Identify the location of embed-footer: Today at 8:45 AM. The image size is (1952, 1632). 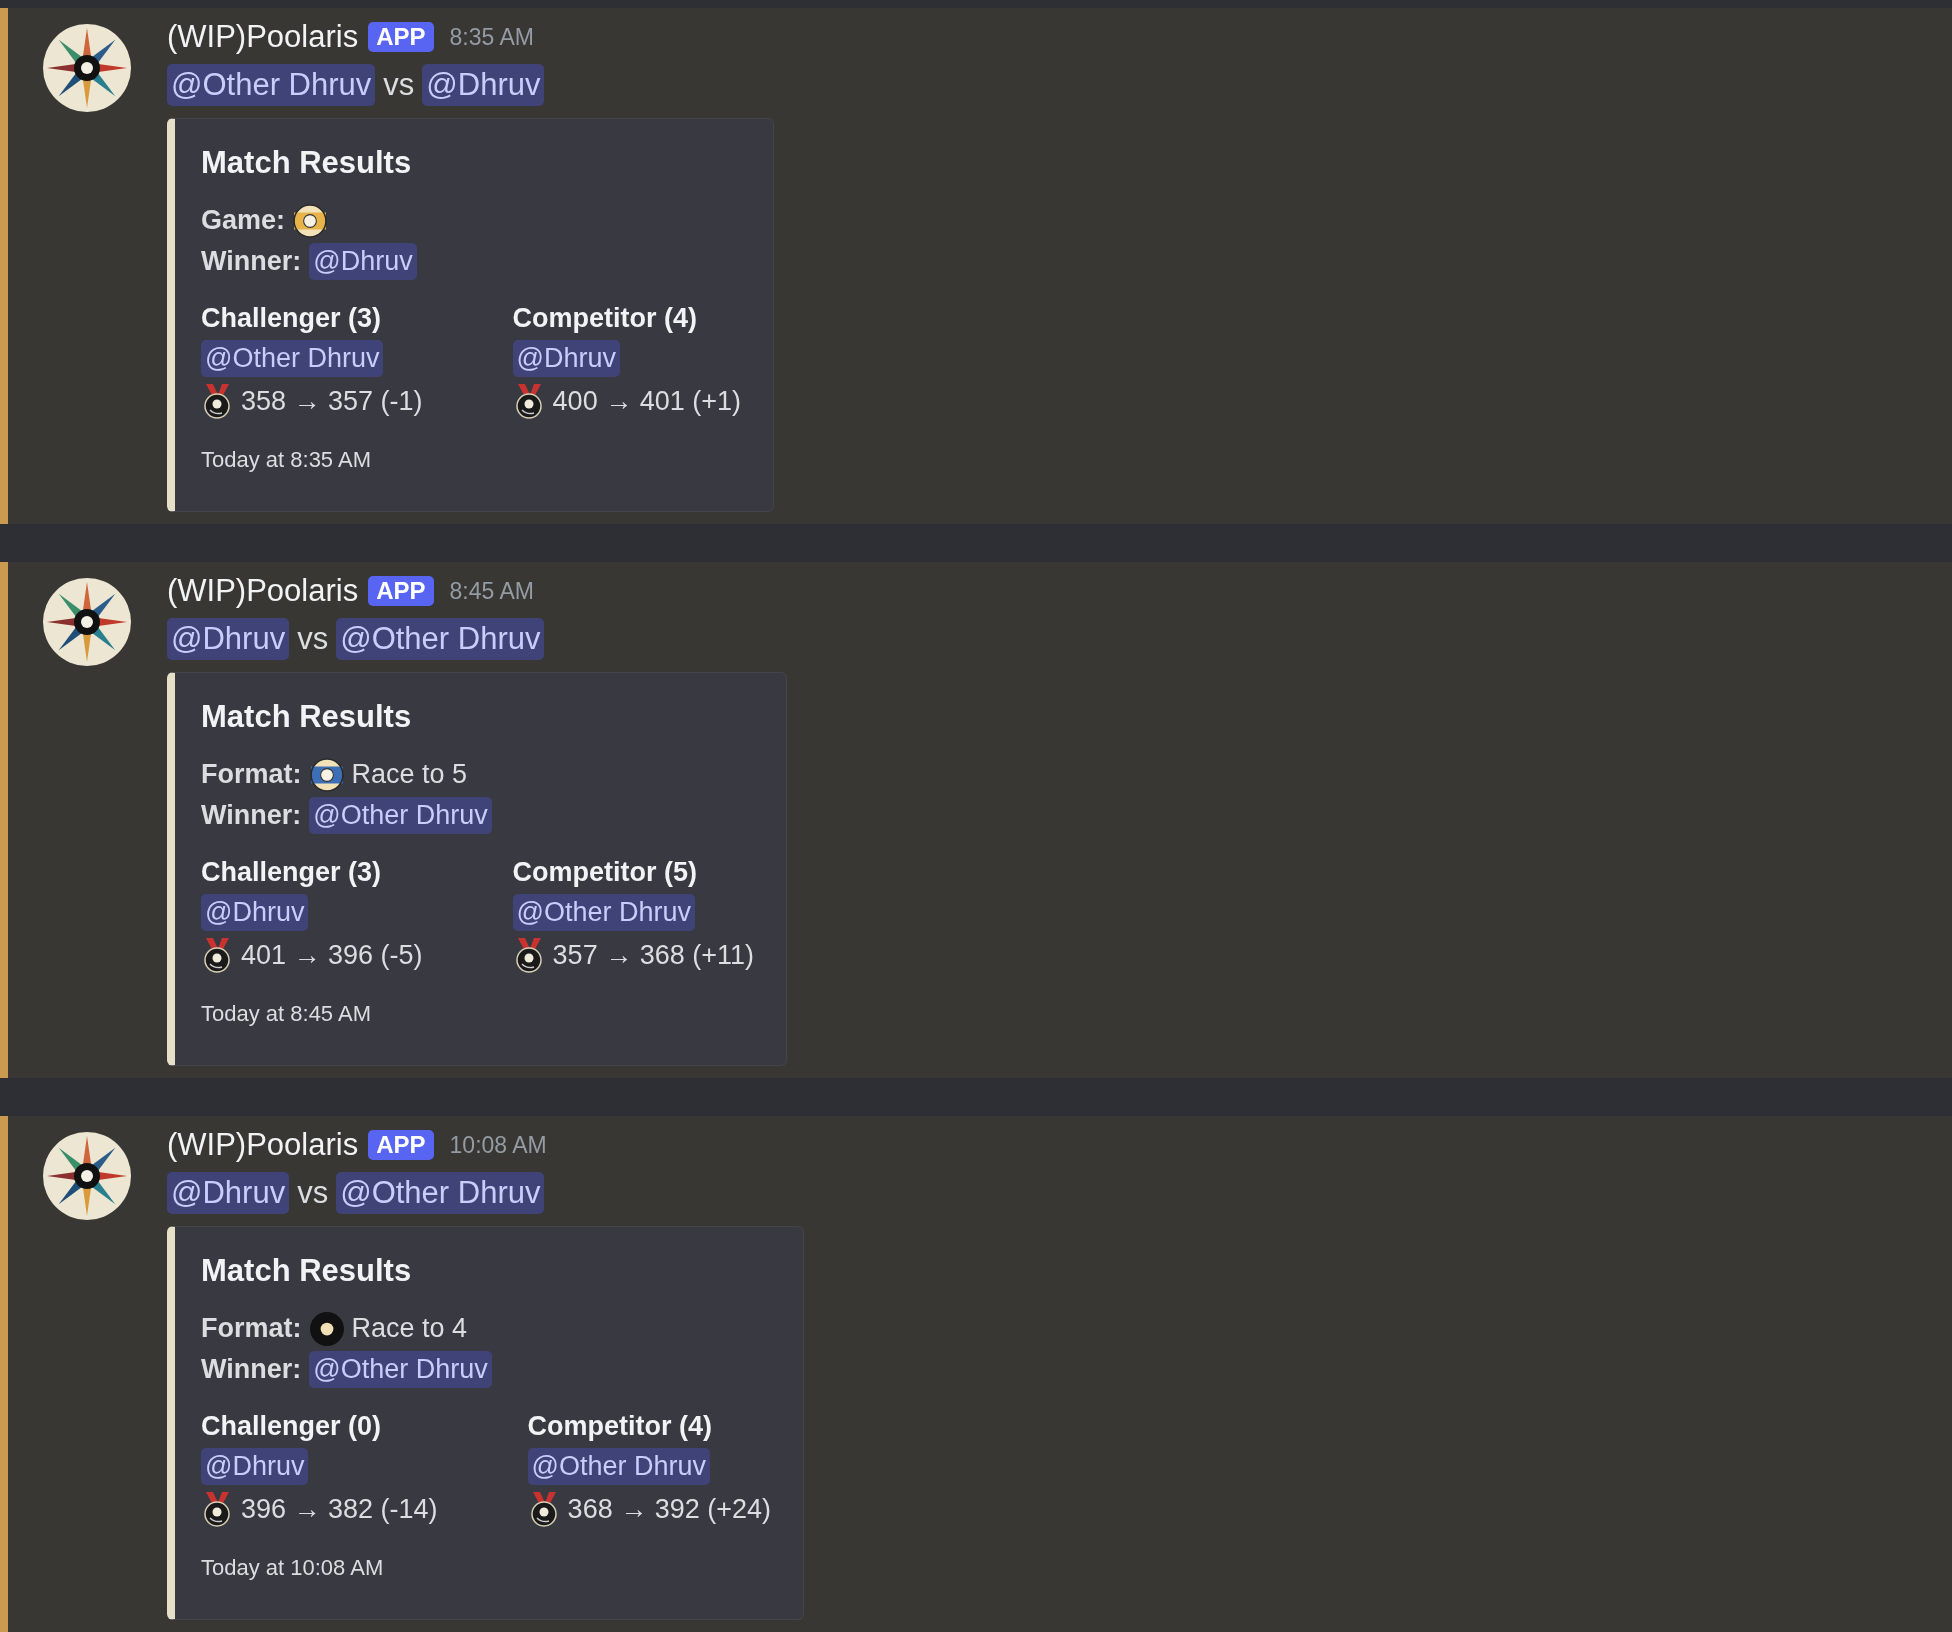
(477, 1014).